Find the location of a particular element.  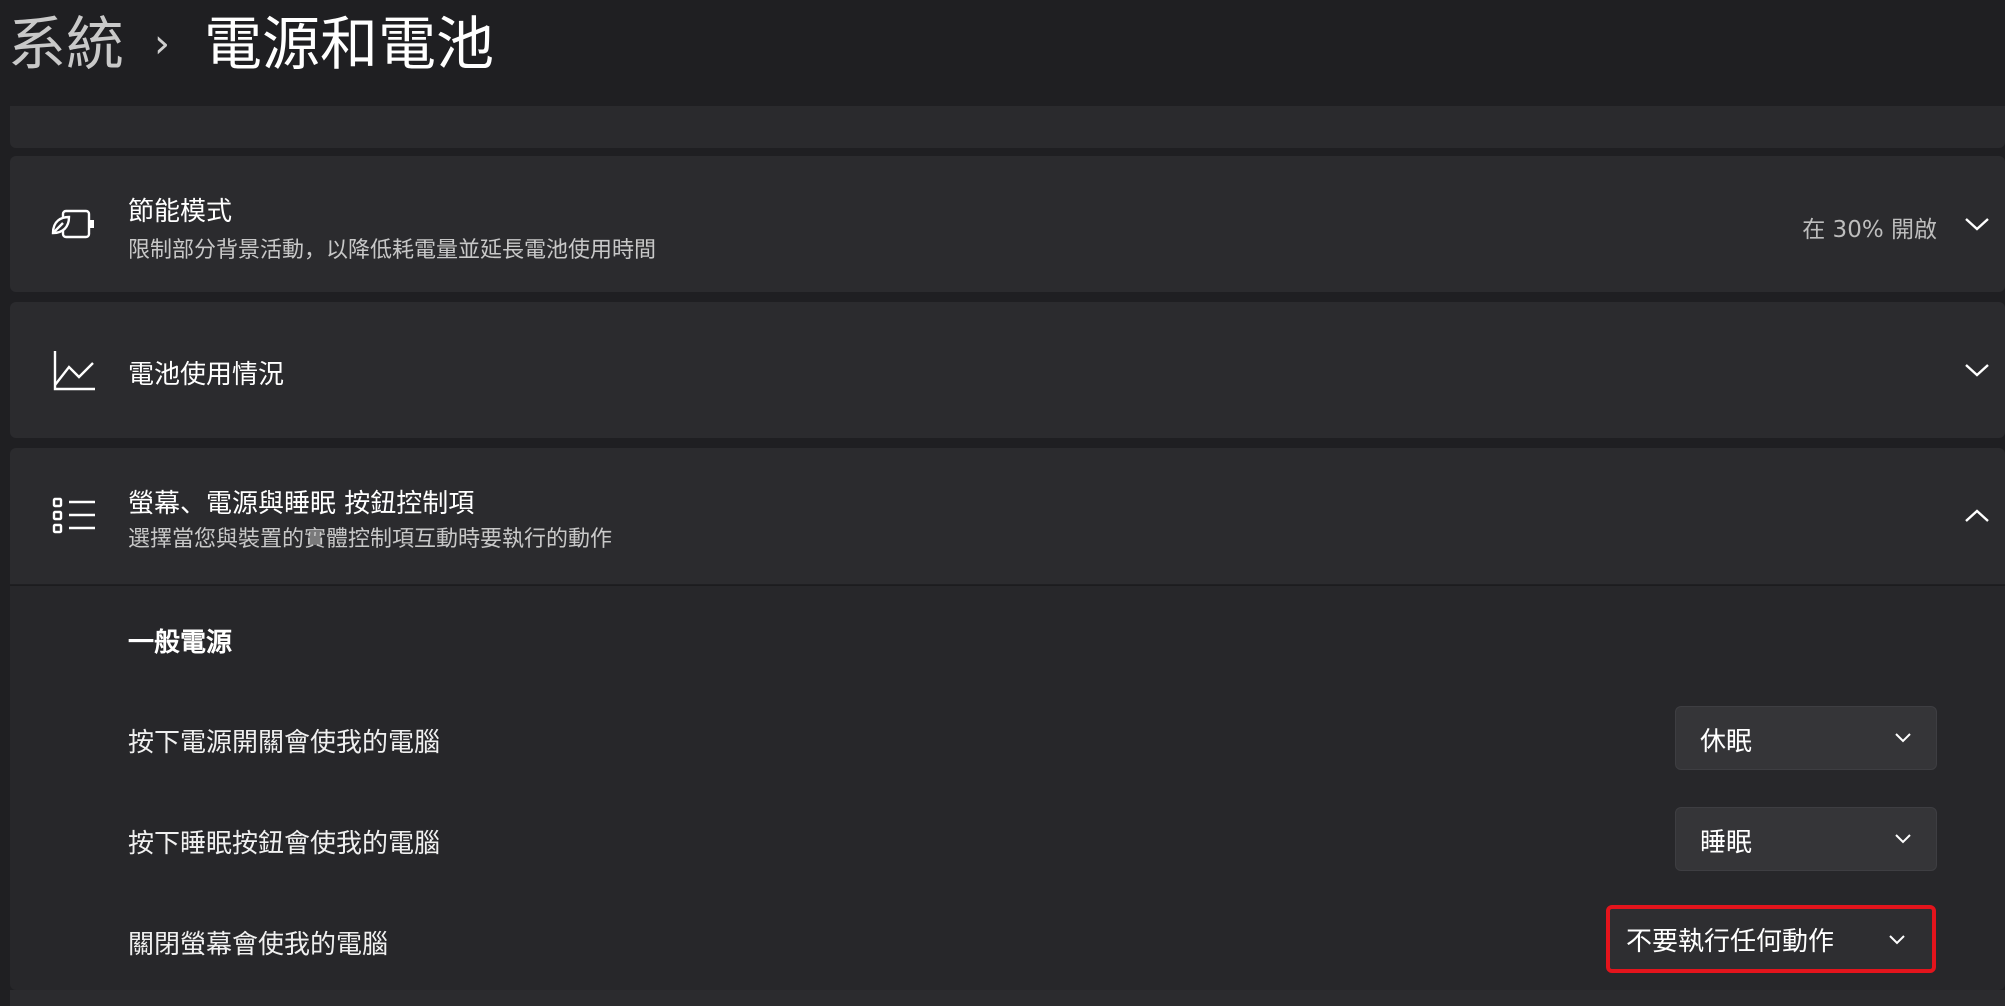

lid-close-dropdown: 不要執行任何動作 is located at coordinates (1771, 939).